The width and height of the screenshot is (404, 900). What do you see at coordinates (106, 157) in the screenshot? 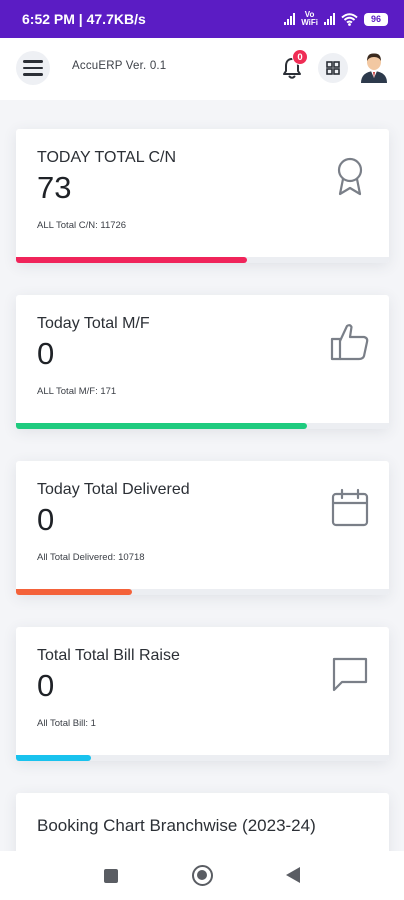
I see `card-title: TODAY TOTAL C/N` at bounding box center [106, 157].